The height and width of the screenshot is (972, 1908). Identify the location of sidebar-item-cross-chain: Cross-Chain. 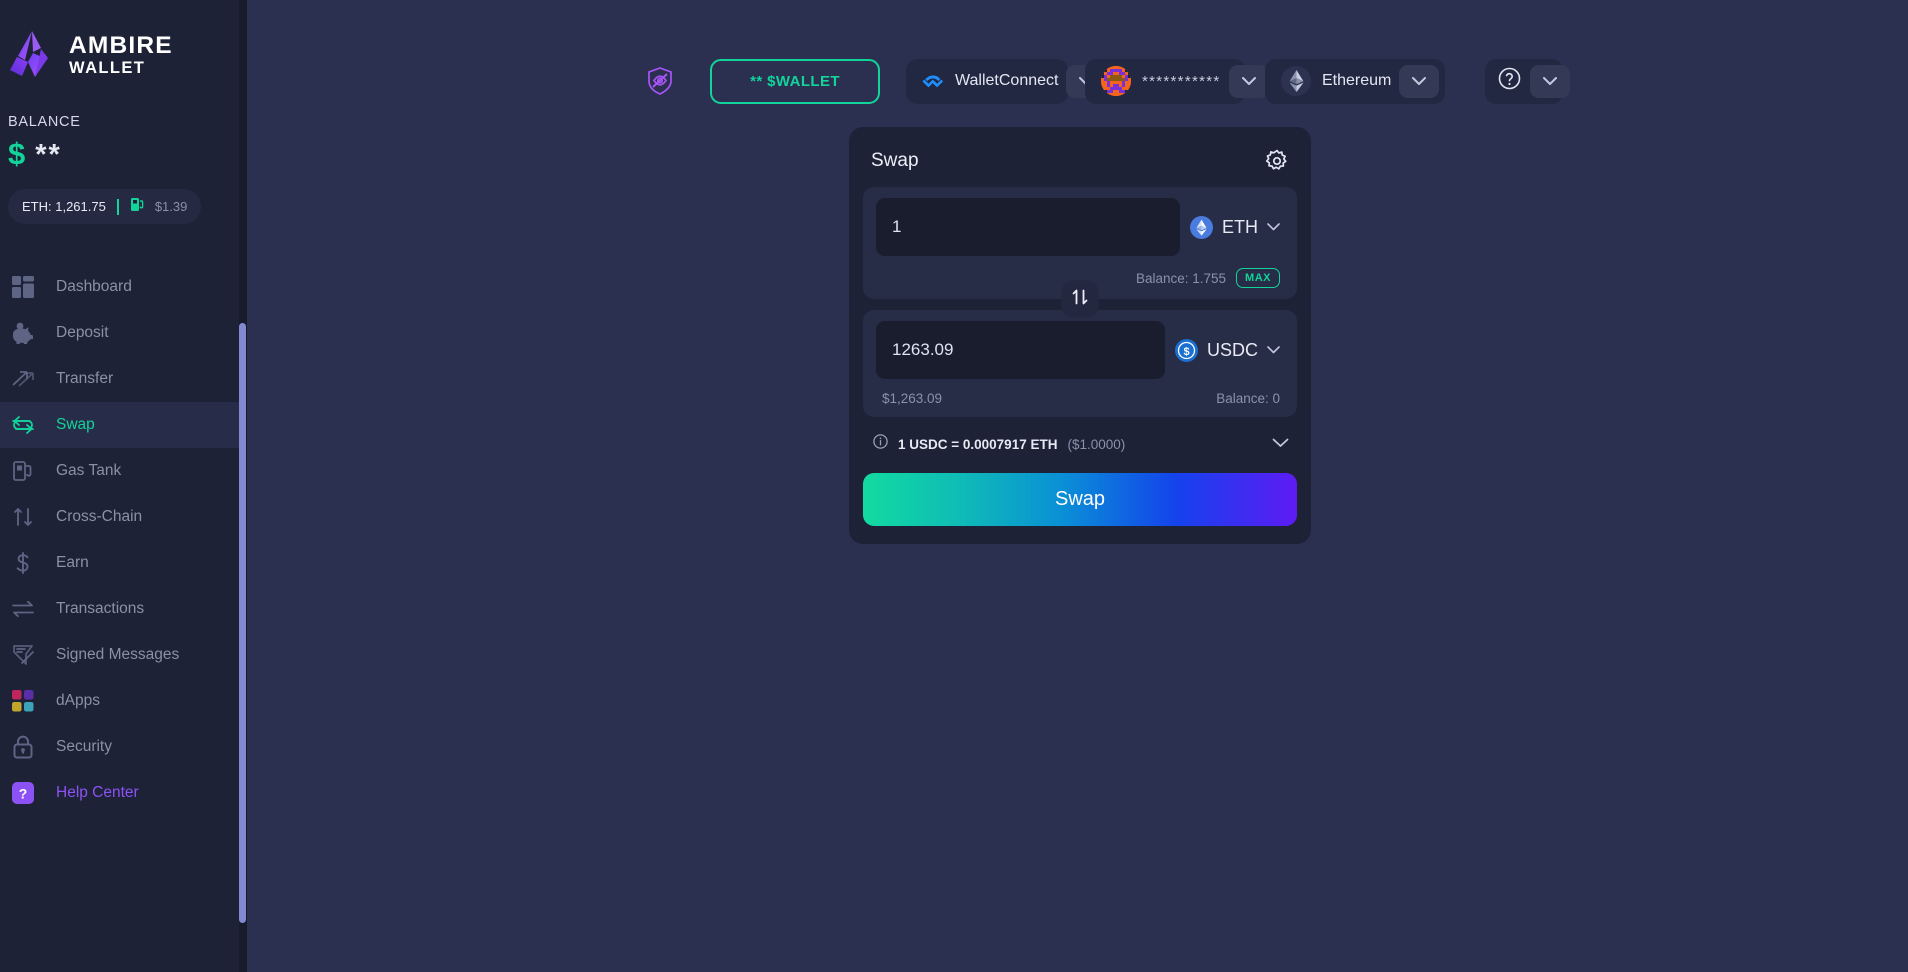
(123, 517).